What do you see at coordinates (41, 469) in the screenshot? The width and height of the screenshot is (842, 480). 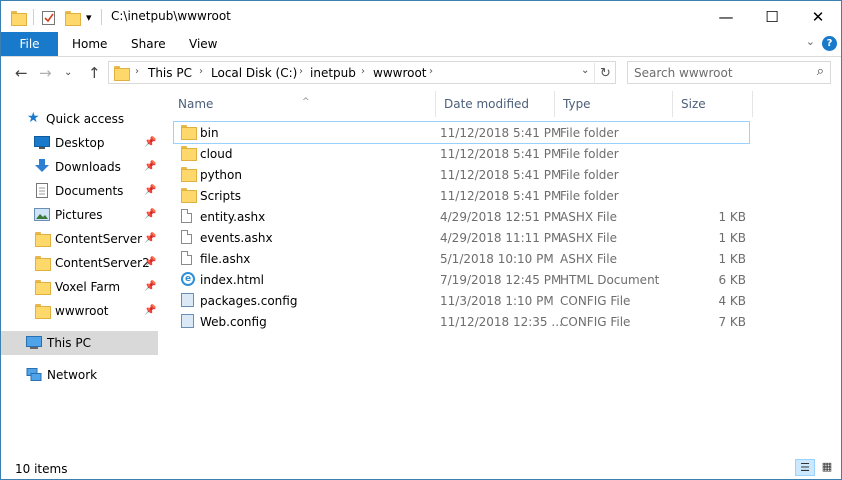 I see `item-count: 10 items` at bounding box center [41, 469].